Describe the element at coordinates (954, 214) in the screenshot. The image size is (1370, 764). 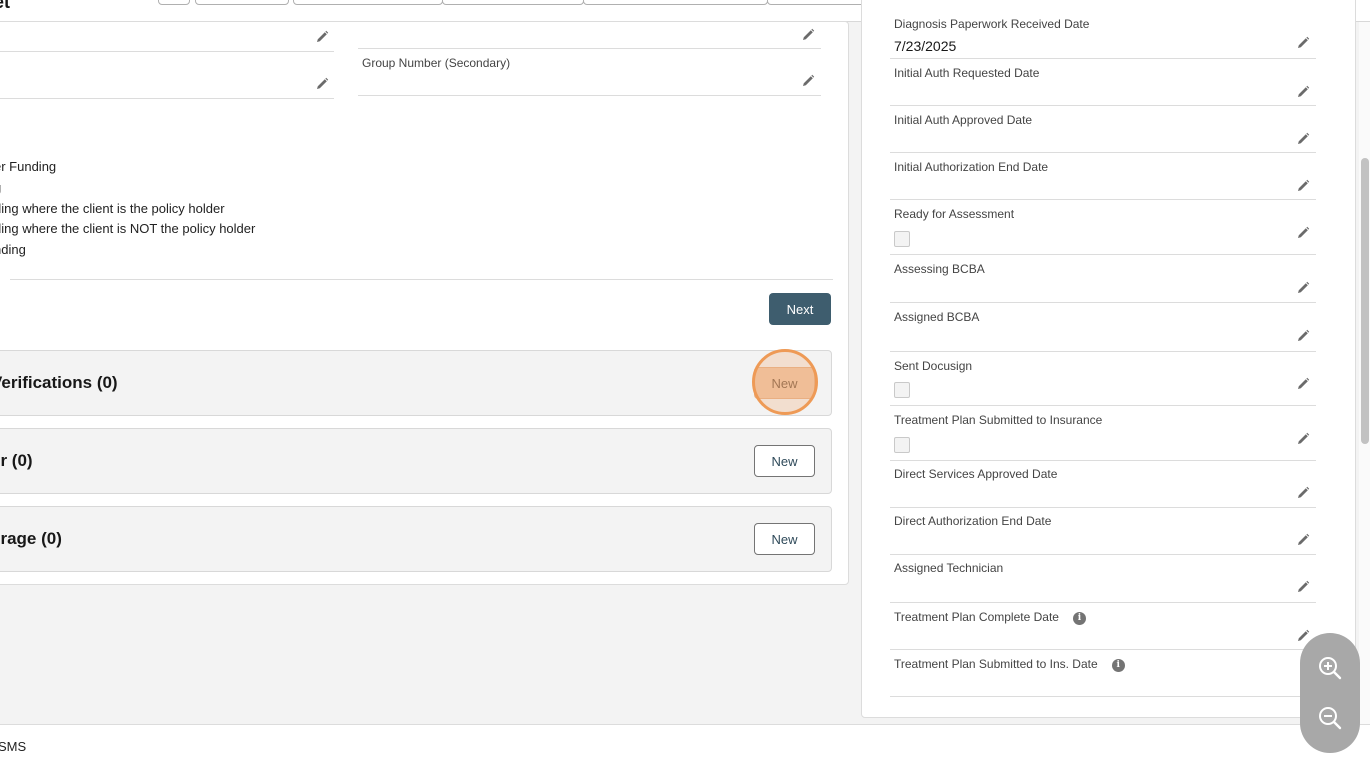
I see `field-label: Ready for Assessment` at that location.